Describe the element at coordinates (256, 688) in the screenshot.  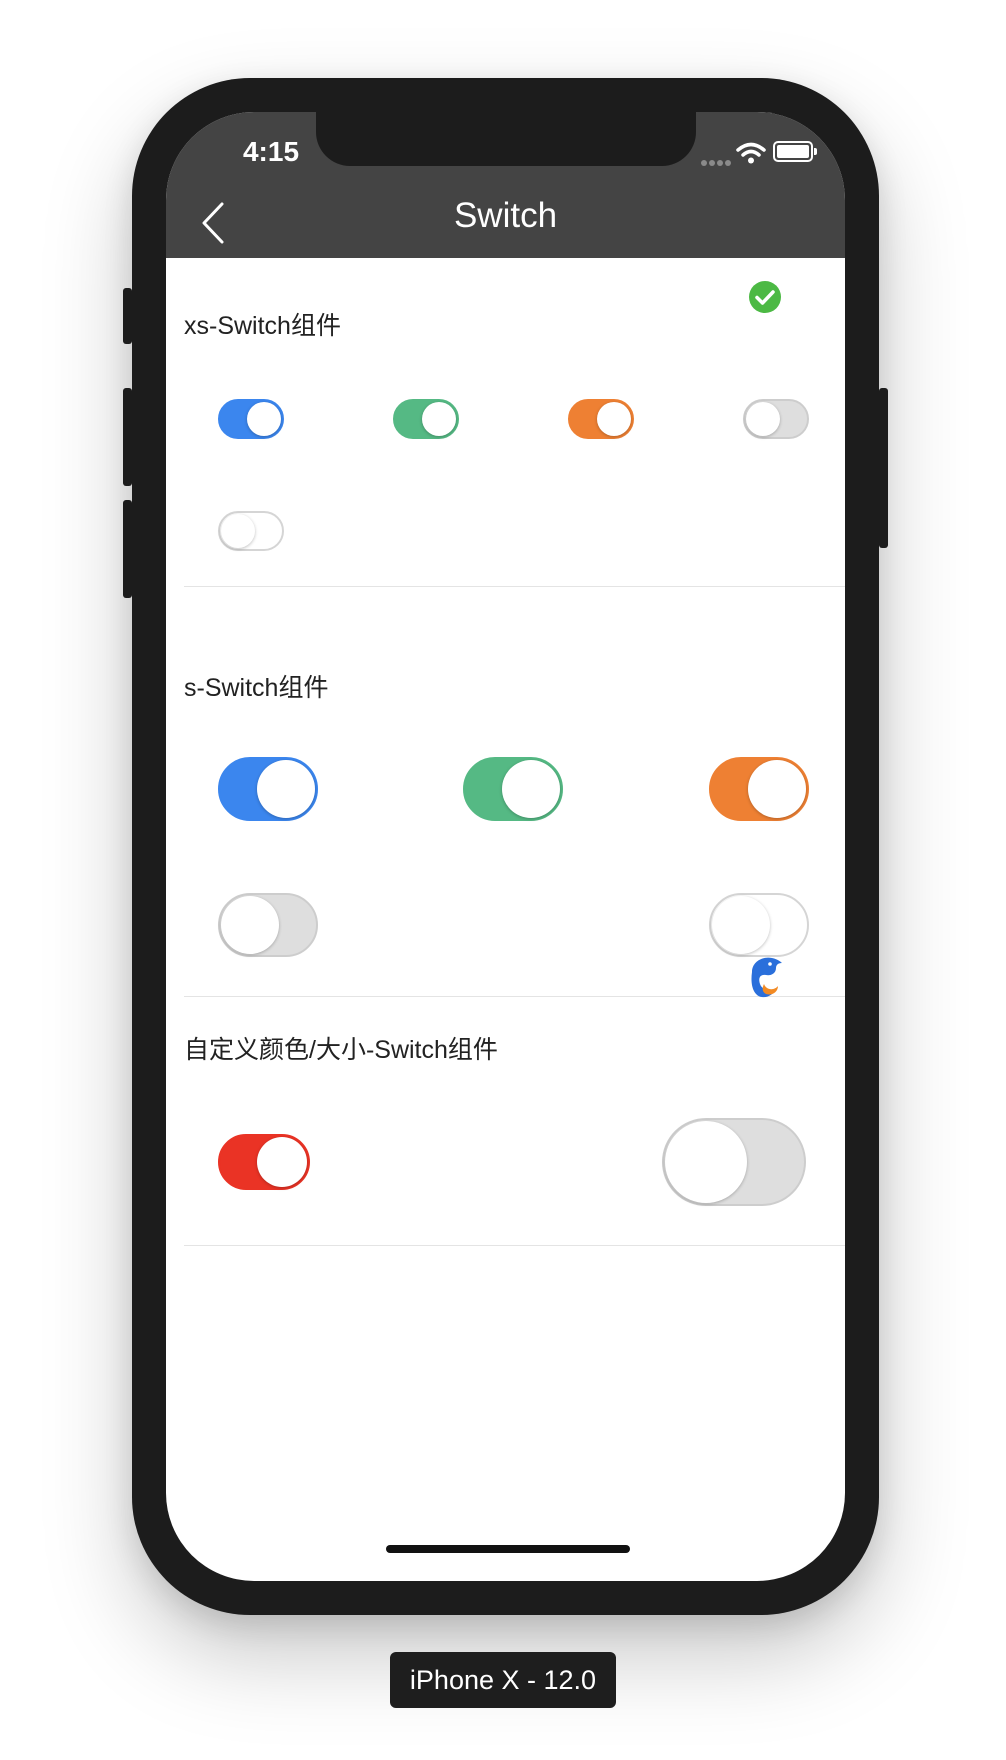
I see `section-title-s: s-Switch组件` at that location.